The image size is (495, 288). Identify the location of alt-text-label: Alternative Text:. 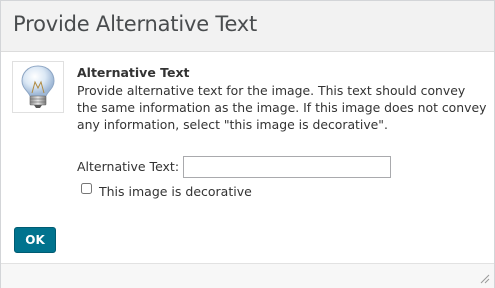
(128, 166).